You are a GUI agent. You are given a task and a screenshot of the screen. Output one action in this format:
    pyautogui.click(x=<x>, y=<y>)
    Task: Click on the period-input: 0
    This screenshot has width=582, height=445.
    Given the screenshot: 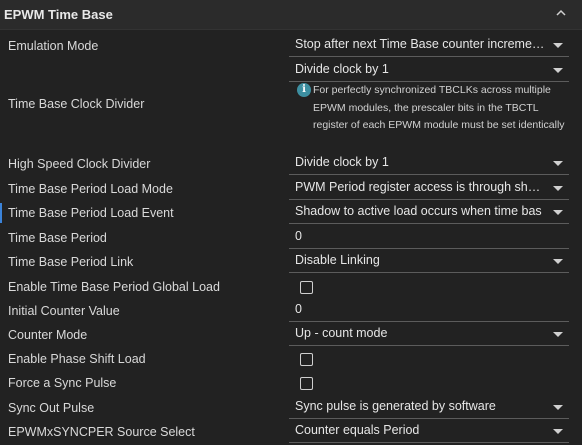 What is the action you would take?
    pyautogui.click(x=429, y=238)
    